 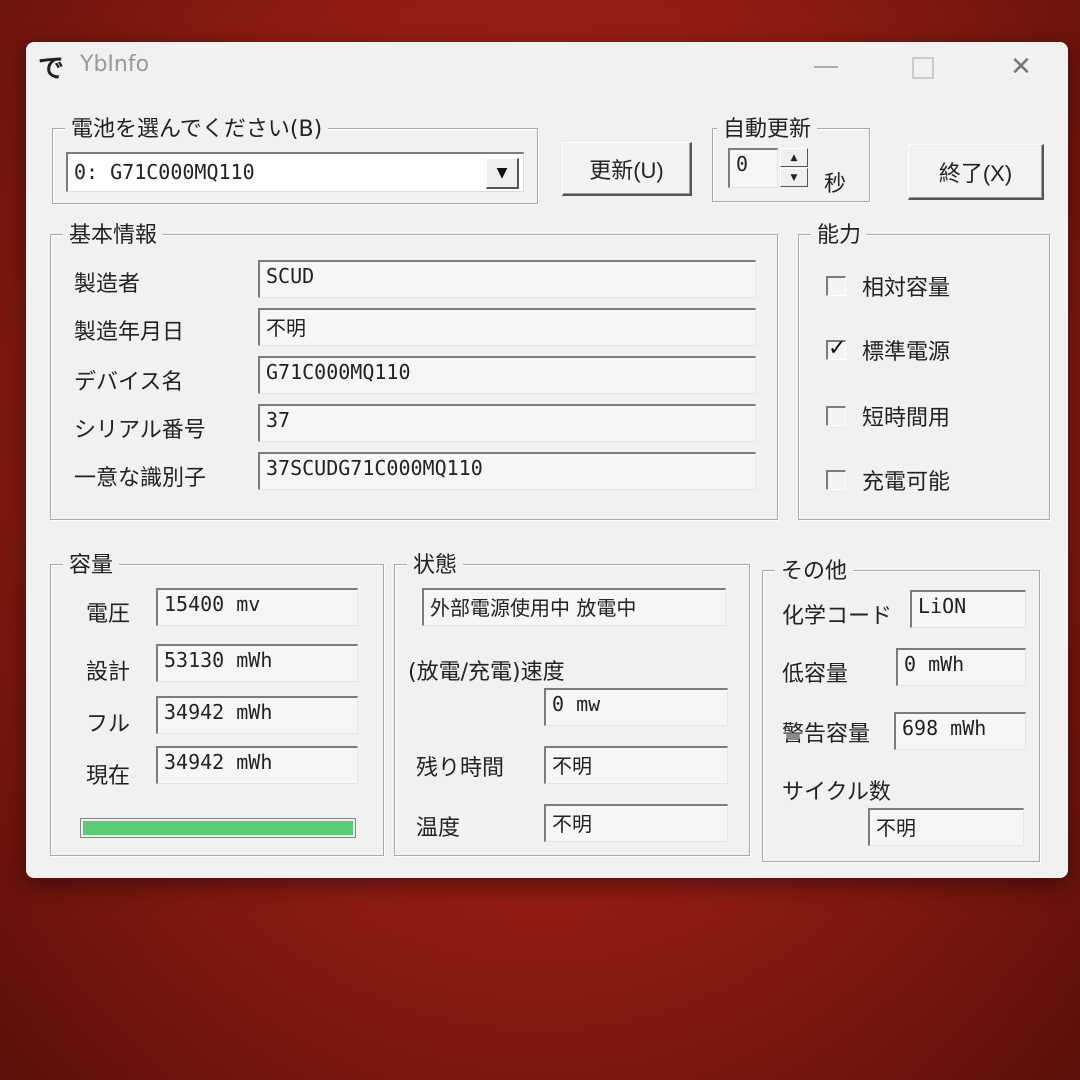 What do you see at coordinates (507, 327) in the screenshot?
I see `manufacture-date-field: 不明` at bounding box center [507, 327].